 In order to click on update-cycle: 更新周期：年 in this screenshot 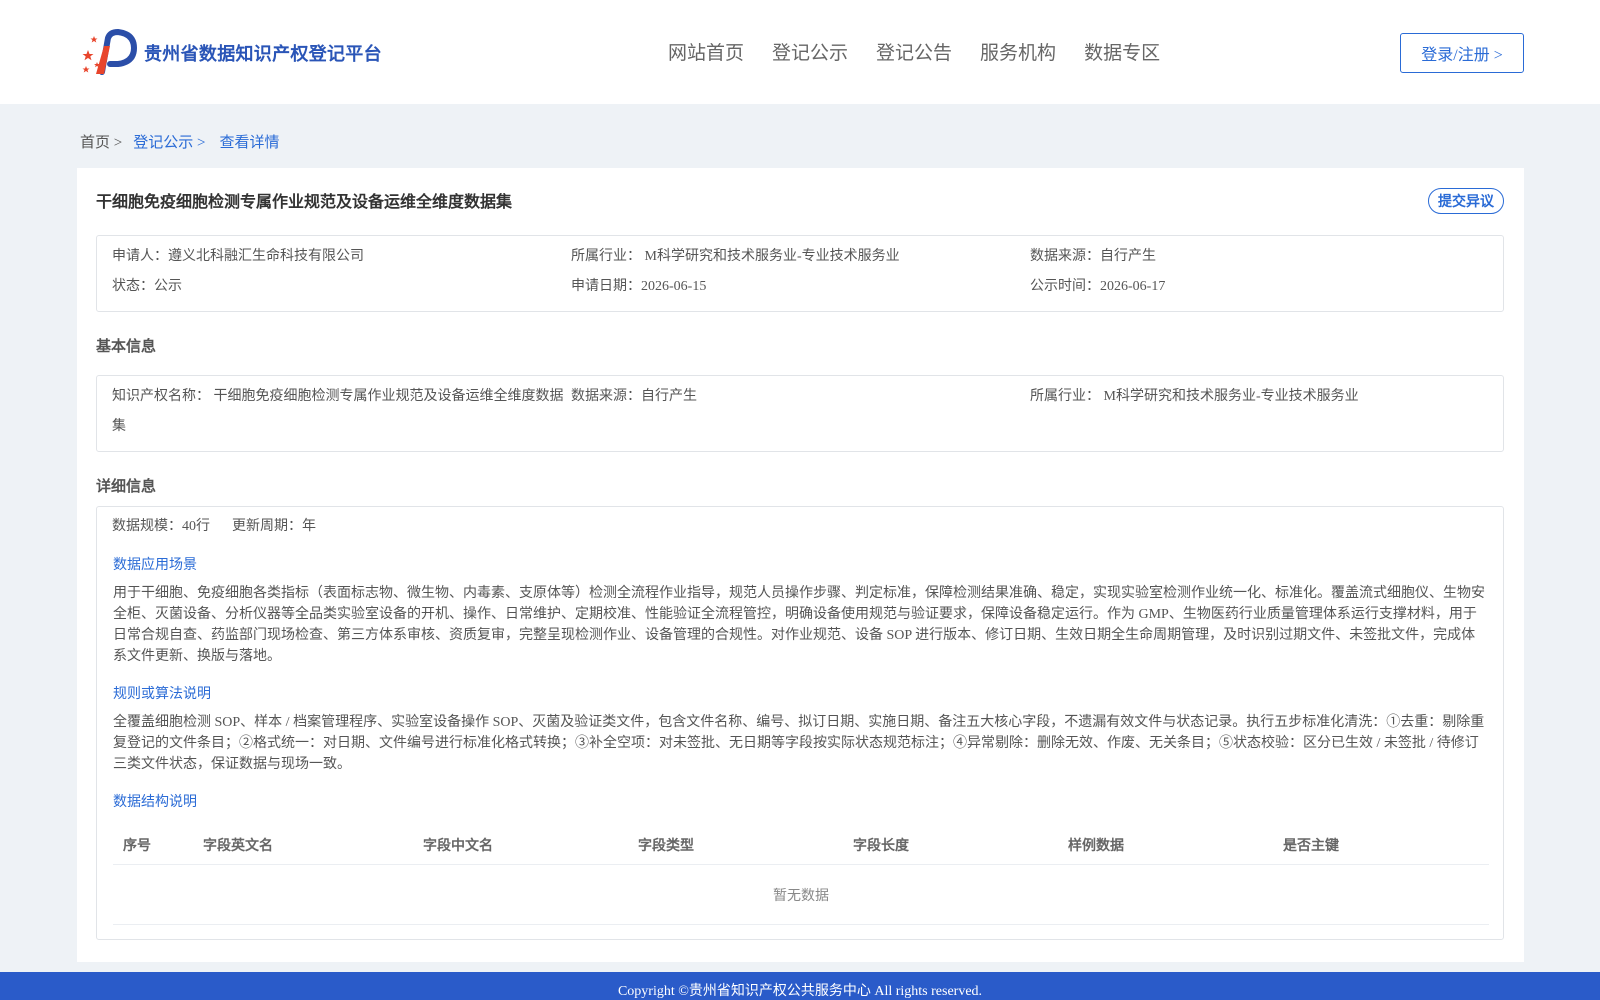, I will do `click(274, 526)`.